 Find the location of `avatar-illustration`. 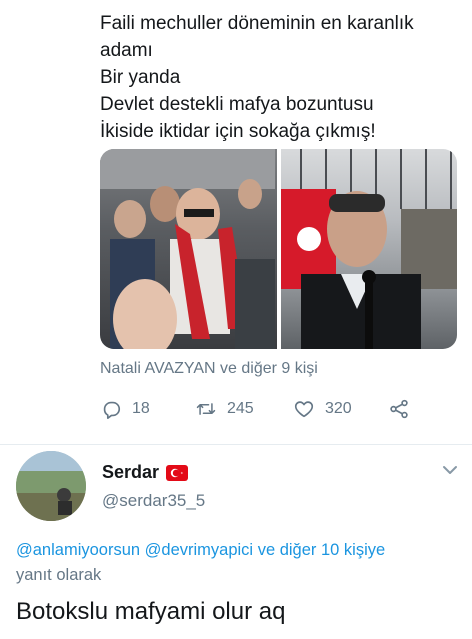

avatar-illustration is located at coordinates (51, 486).